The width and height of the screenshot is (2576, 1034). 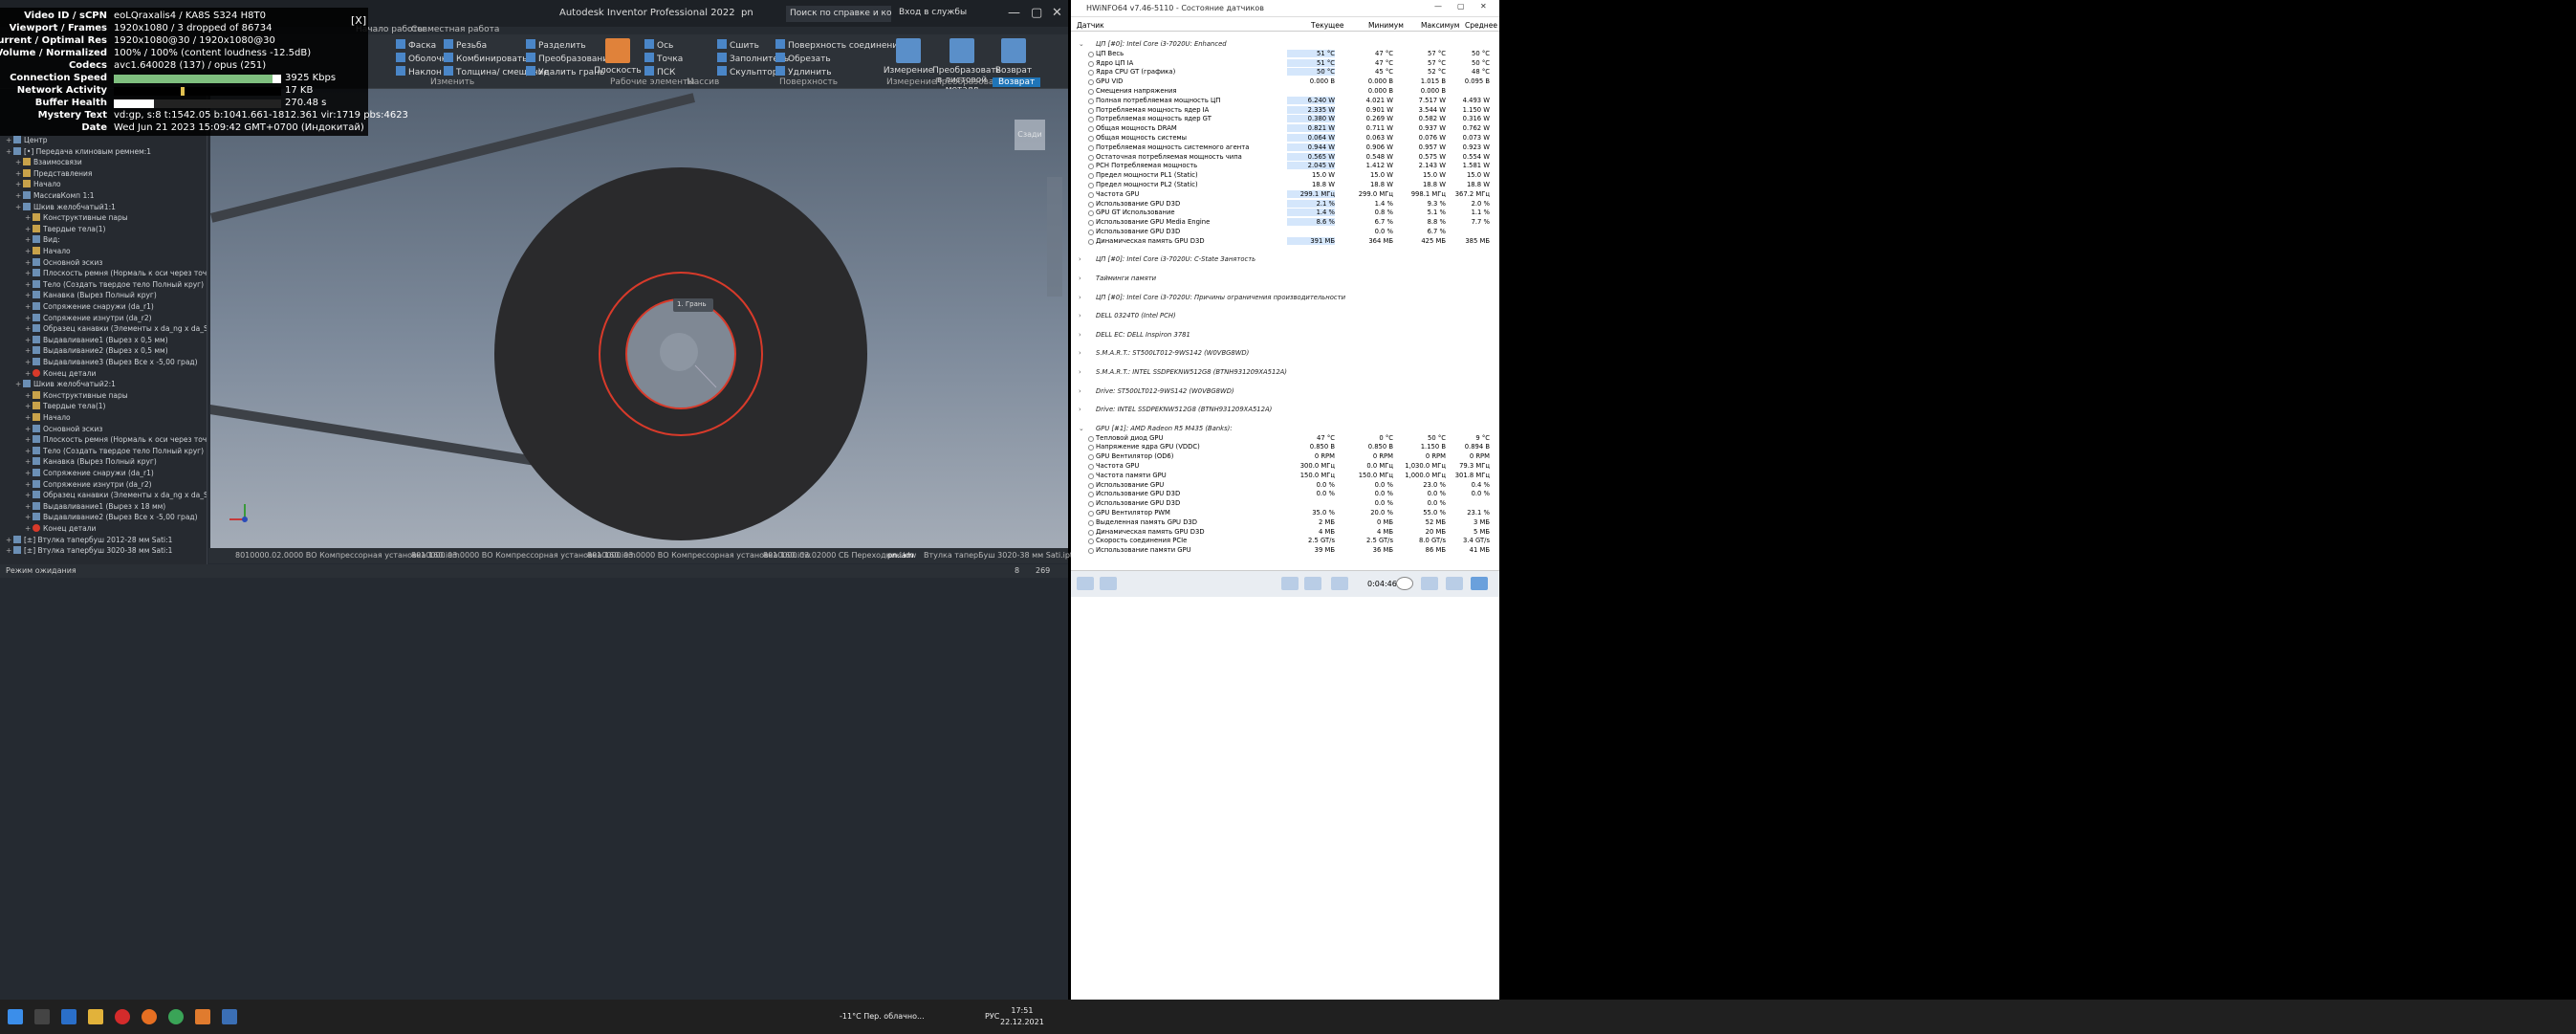 I want to click on task-view-icon, so click(x=42, y=1017).